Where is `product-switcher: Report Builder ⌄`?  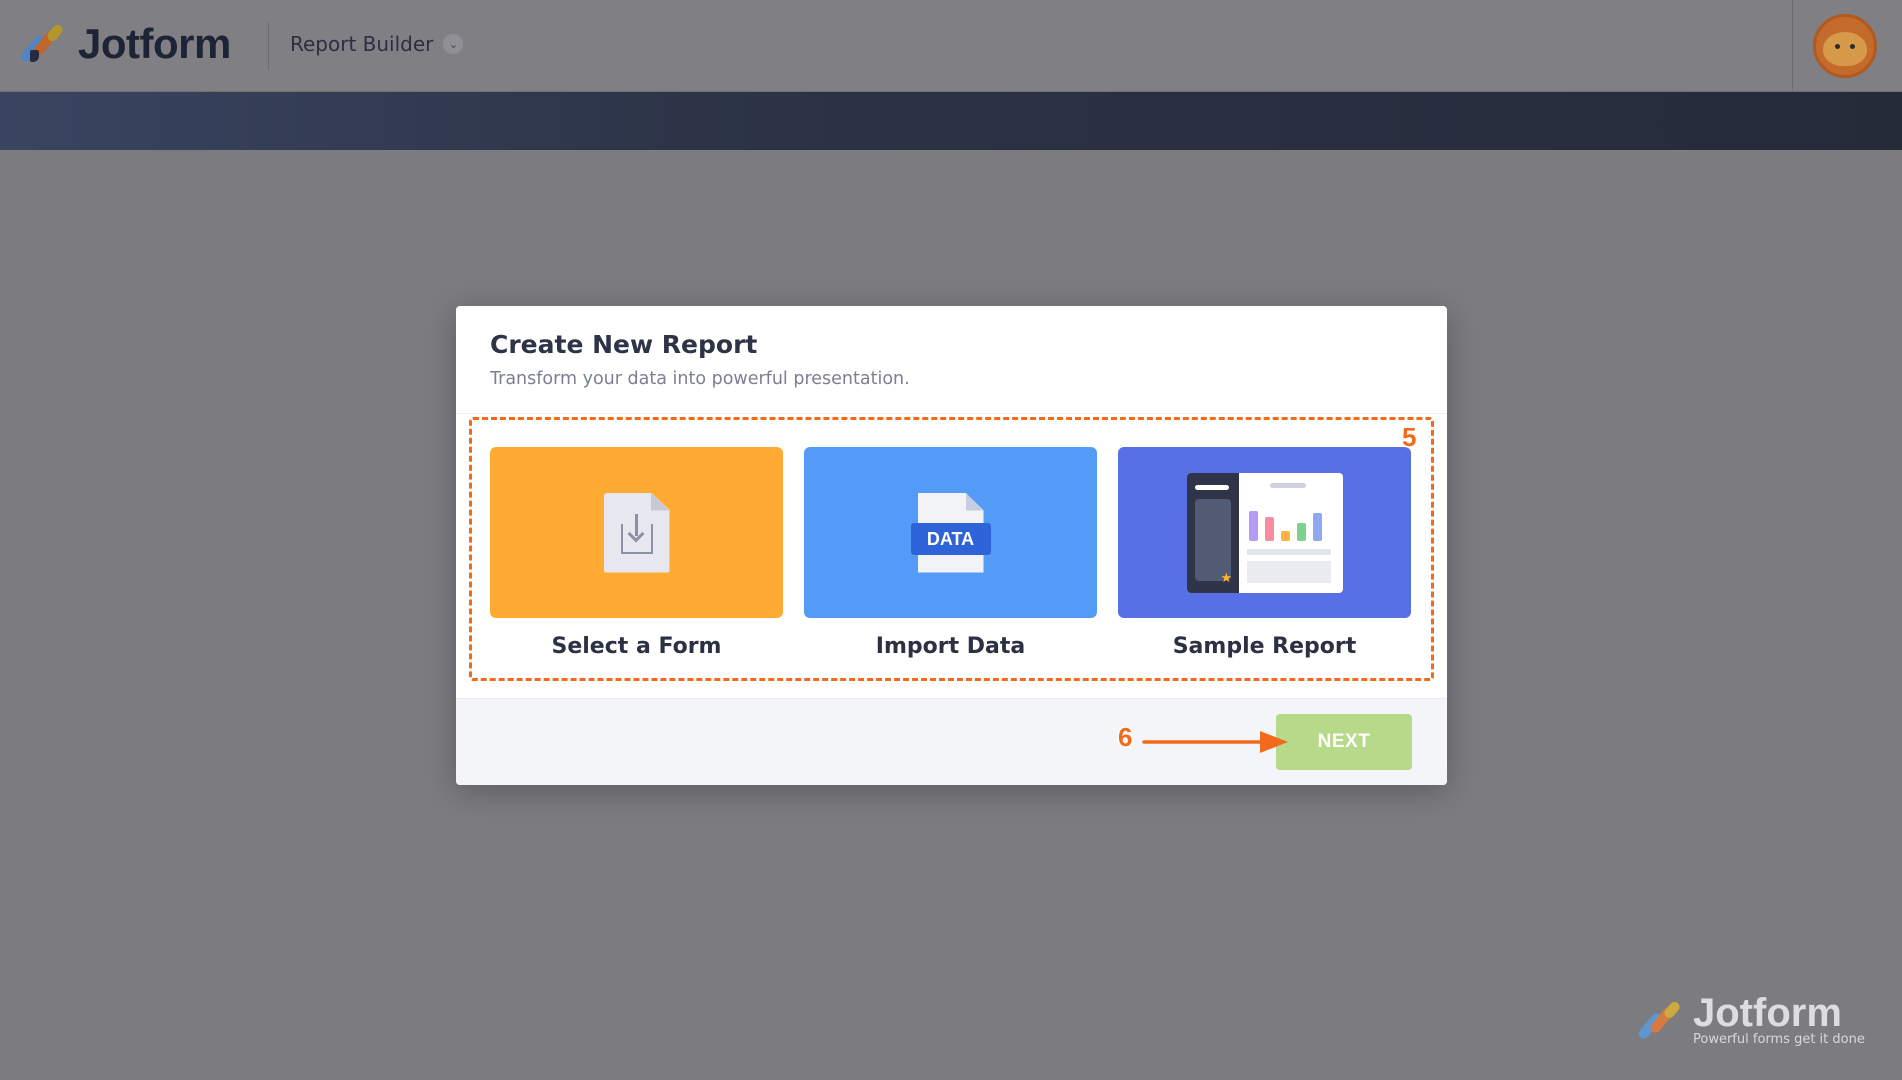 product-switcher: Report Builder ⌄ is located at coordinates (377, 44).